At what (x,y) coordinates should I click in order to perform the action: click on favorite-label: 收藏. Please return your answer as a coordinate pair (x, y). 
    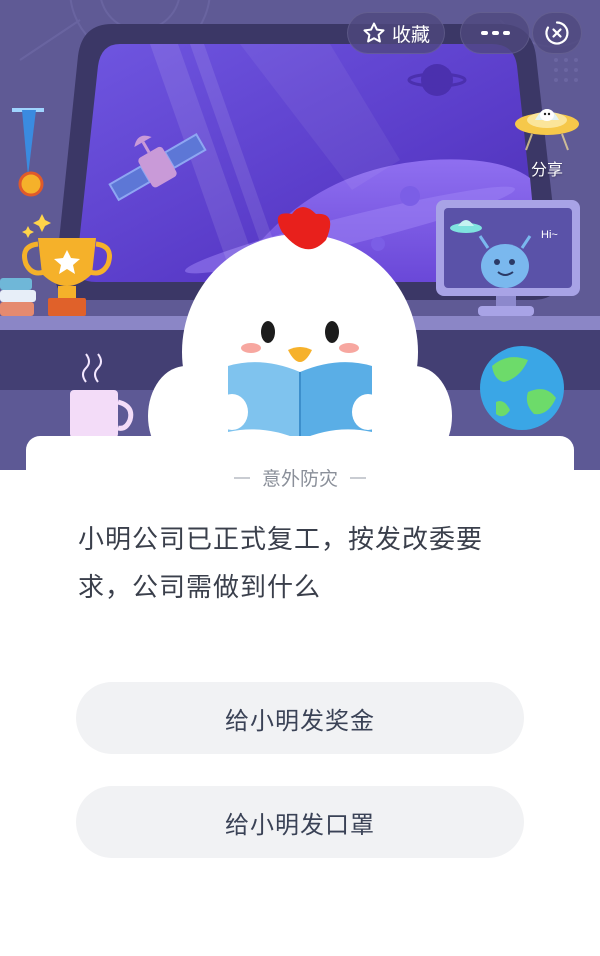
    Looking at the image, I should click on (410, 34).